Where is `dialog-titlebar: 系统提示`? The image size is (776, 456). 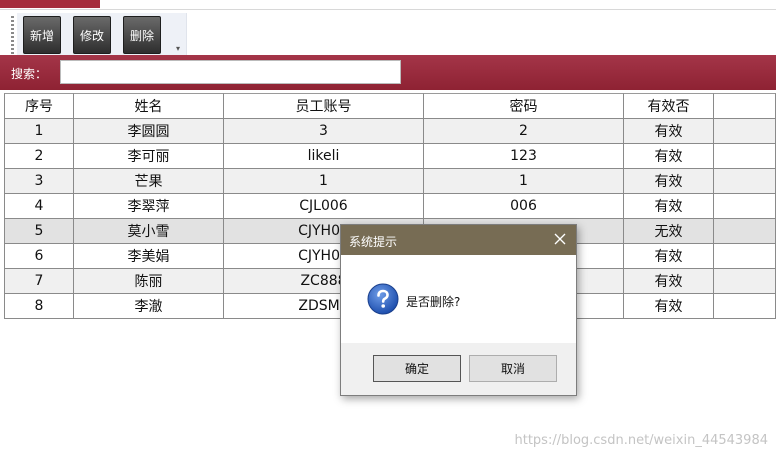
dialog-titlebar: 系统提示 is located at coordinates (458, 240).